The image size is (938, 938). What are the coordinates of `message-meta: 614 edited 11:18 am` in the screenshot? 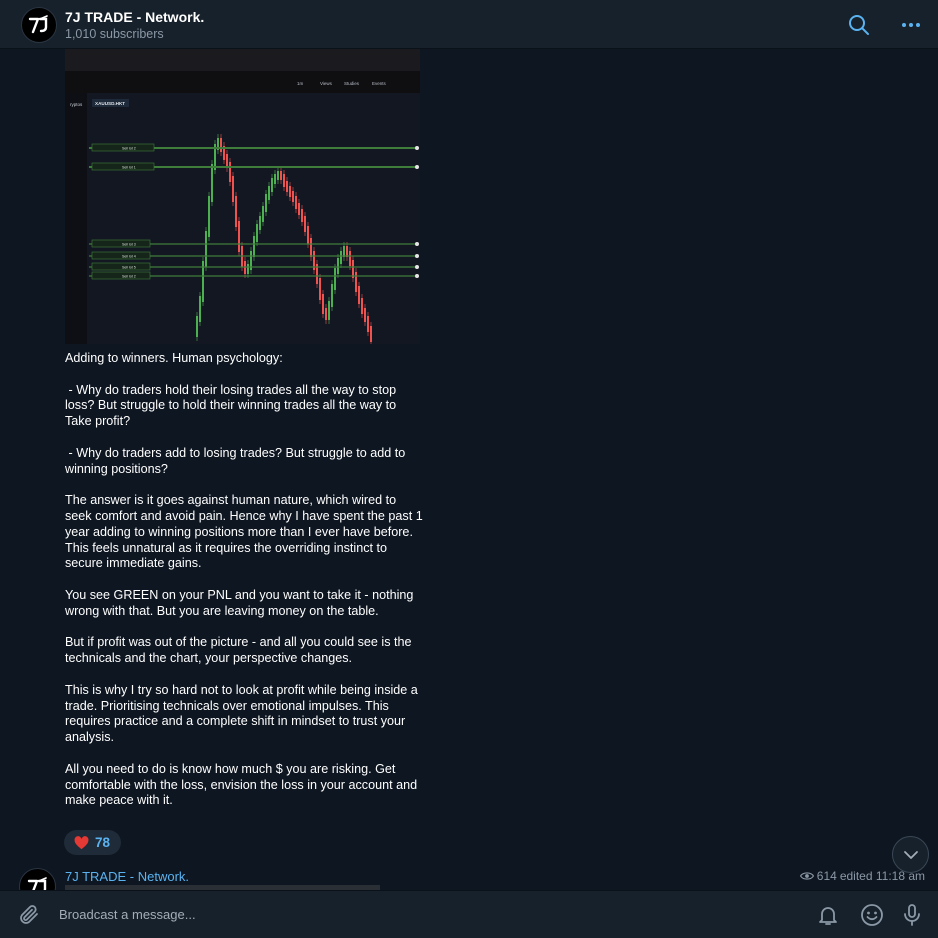 It's located at (862, 876).